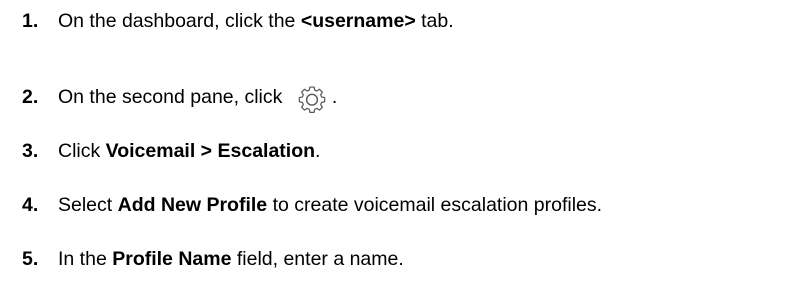 The height and width of the screenshot is (305, 803). What do you see at coordinates (30, 151) in the screenshot?
I see `step-number: 3.` at bounding box center [30, 151].